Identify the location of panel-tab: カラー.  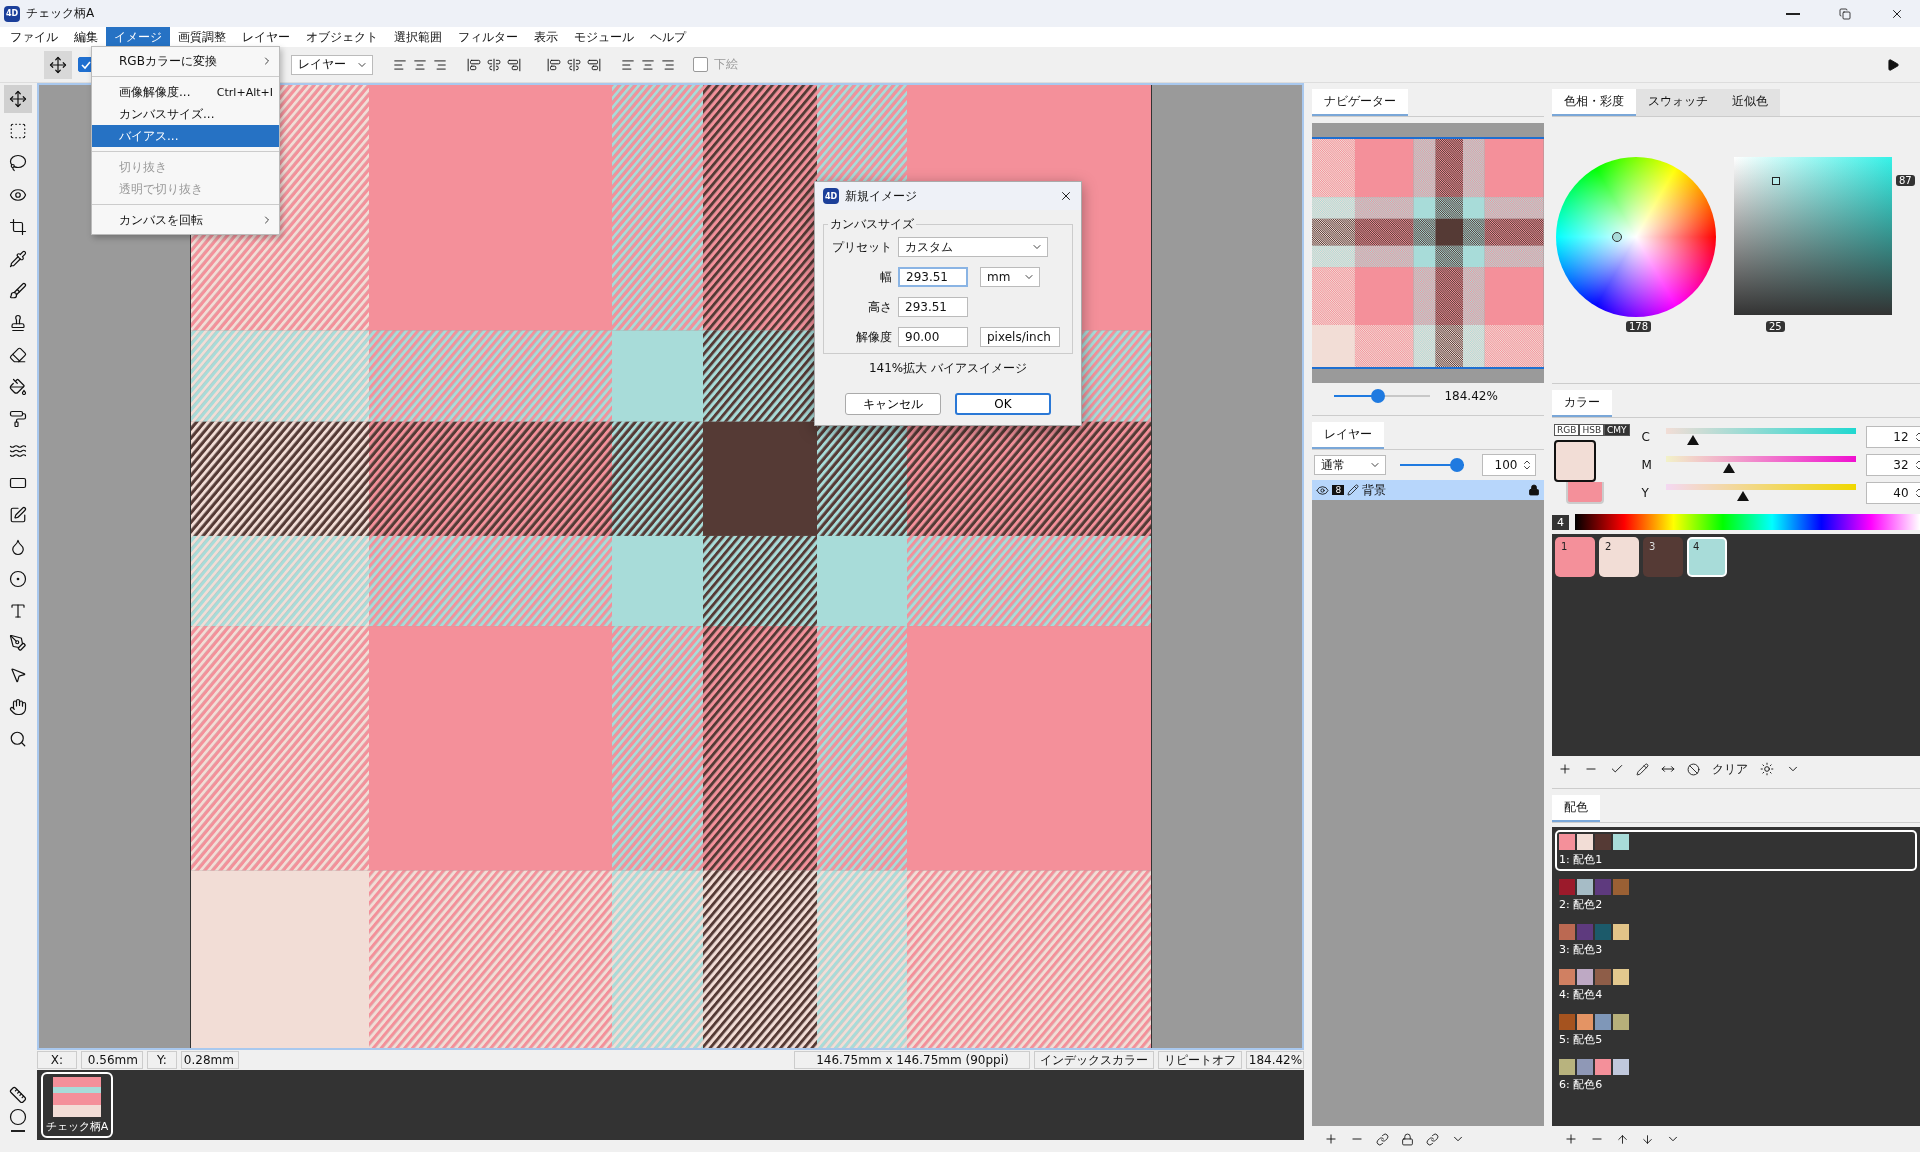
(1582, 403).